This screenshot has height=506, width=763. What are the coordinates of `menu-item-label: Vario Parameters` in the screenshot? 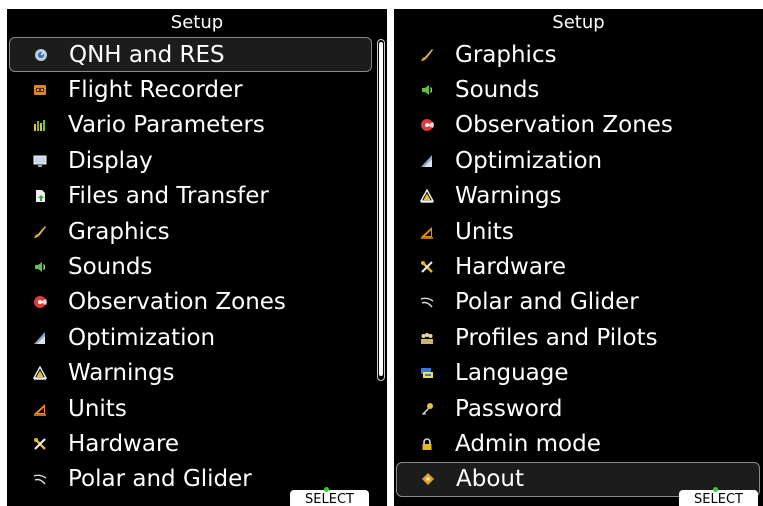 It's located at (166, 125).